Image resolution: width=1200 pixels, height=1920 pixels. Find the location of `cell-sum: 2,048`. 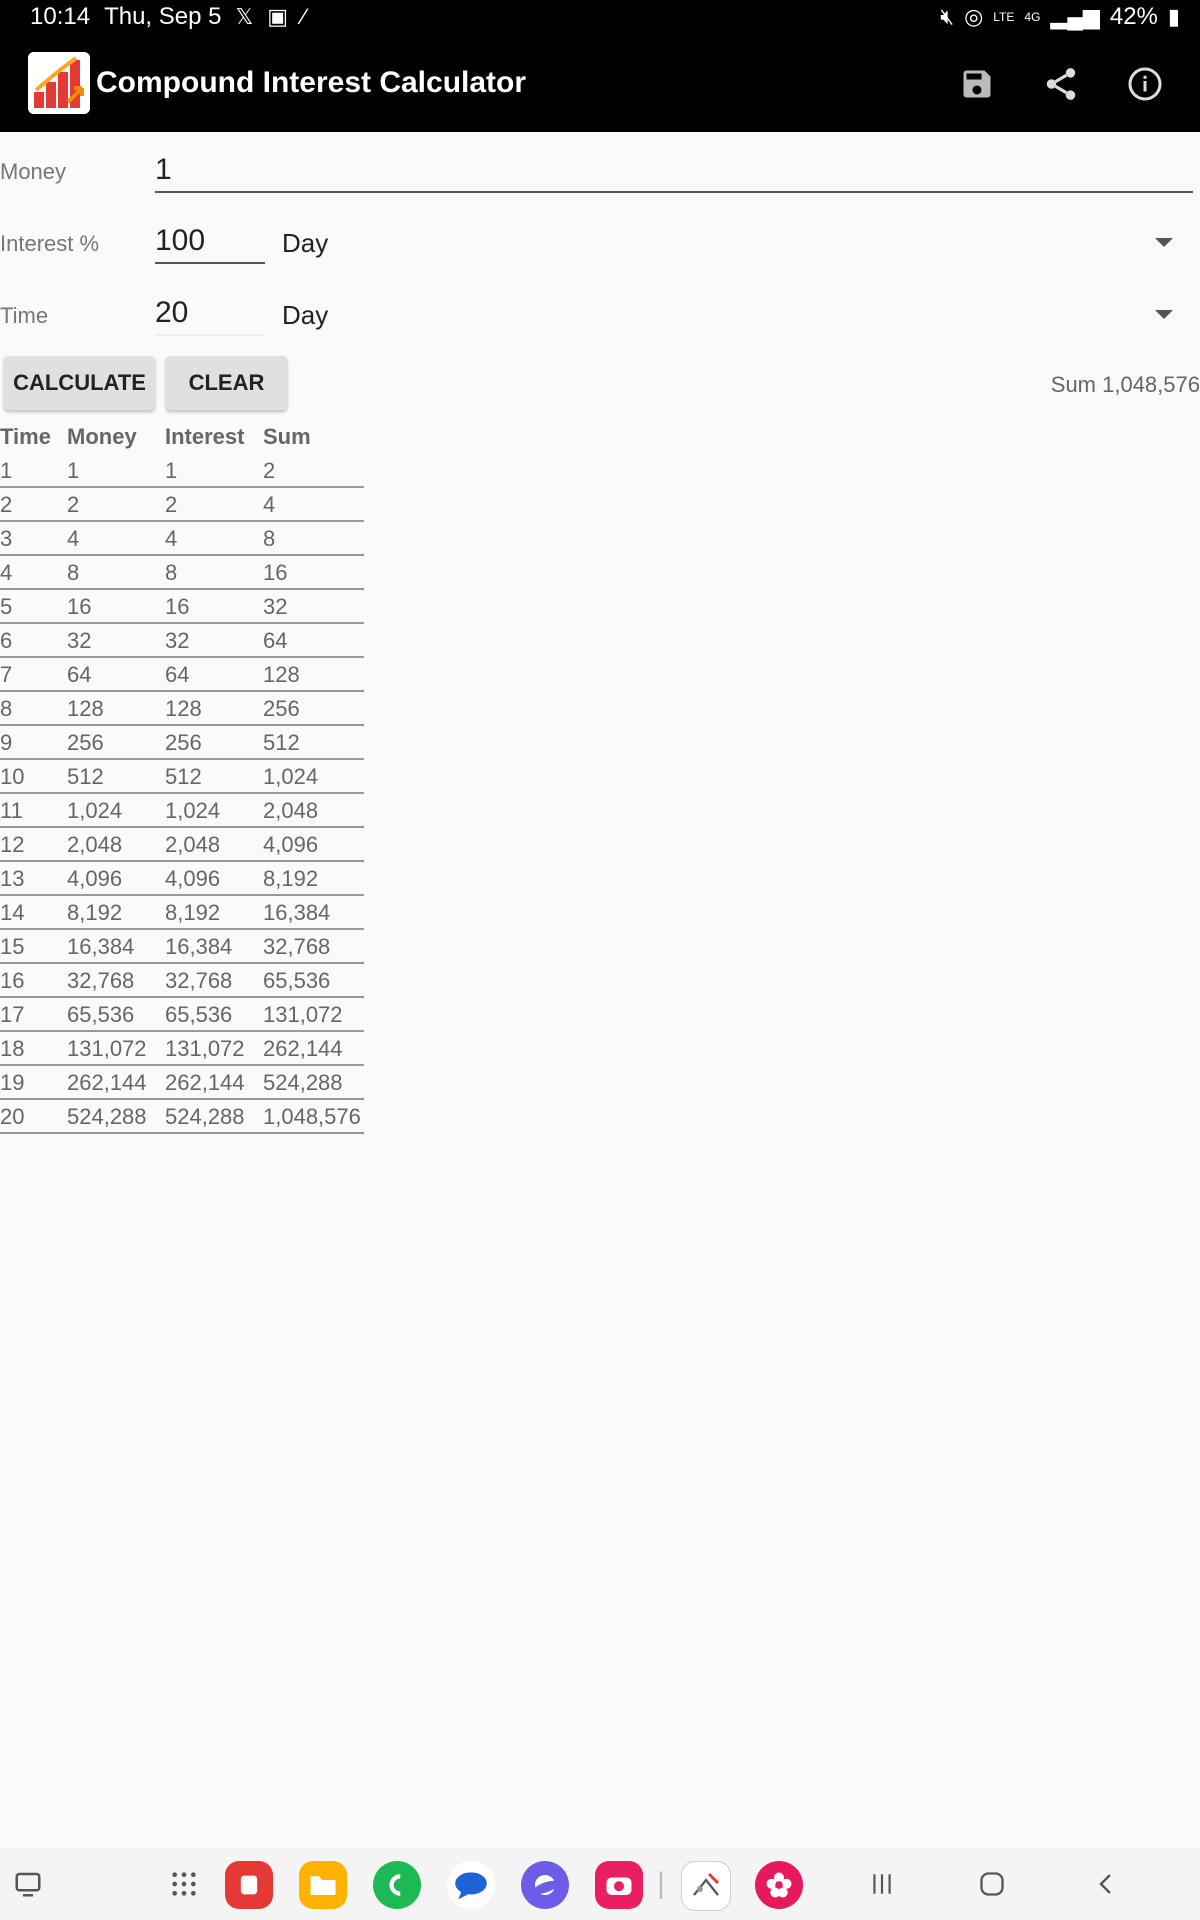

cell-sum: 2,048 is located at coordinates (291, 810).